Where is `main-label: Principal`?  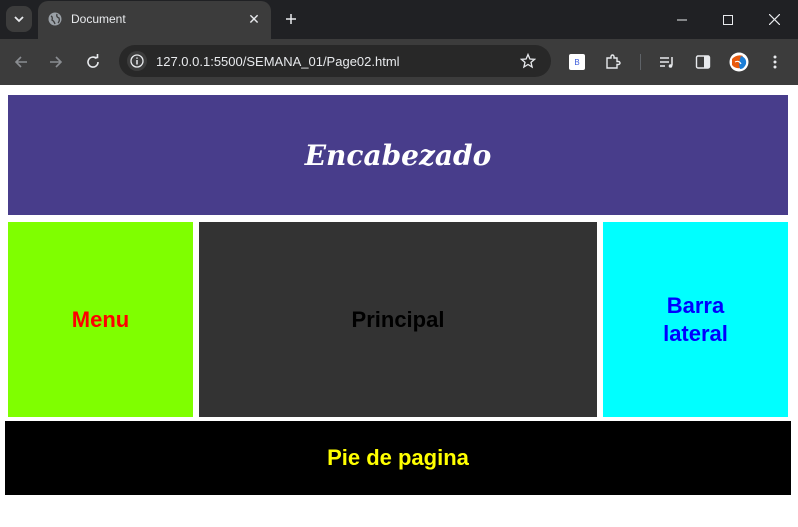 main-label: Principal is located at coordinates (398, 319).